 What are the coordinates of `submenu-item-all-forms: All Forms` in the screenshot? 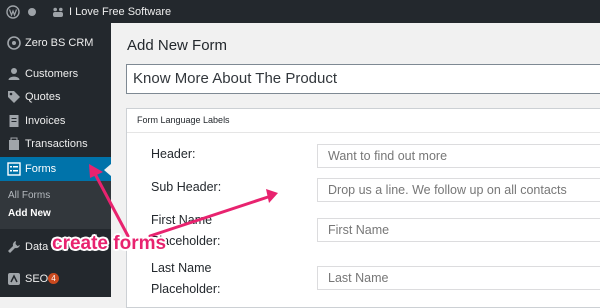 It's located at (29, 195).